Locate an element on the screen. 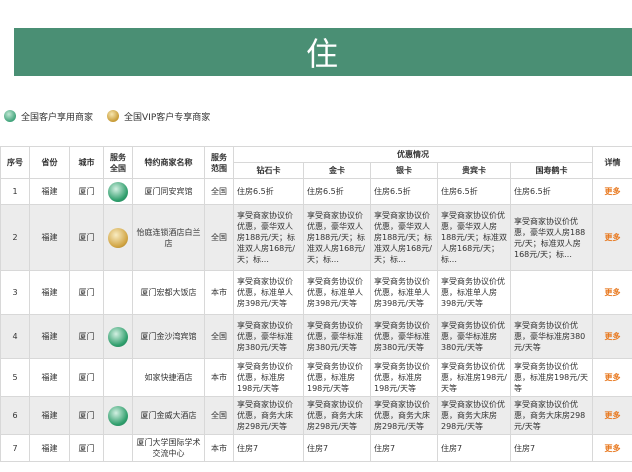 The image size is (632, 472). cell-longevity: 住房7 is located at coordinates (551, 448).